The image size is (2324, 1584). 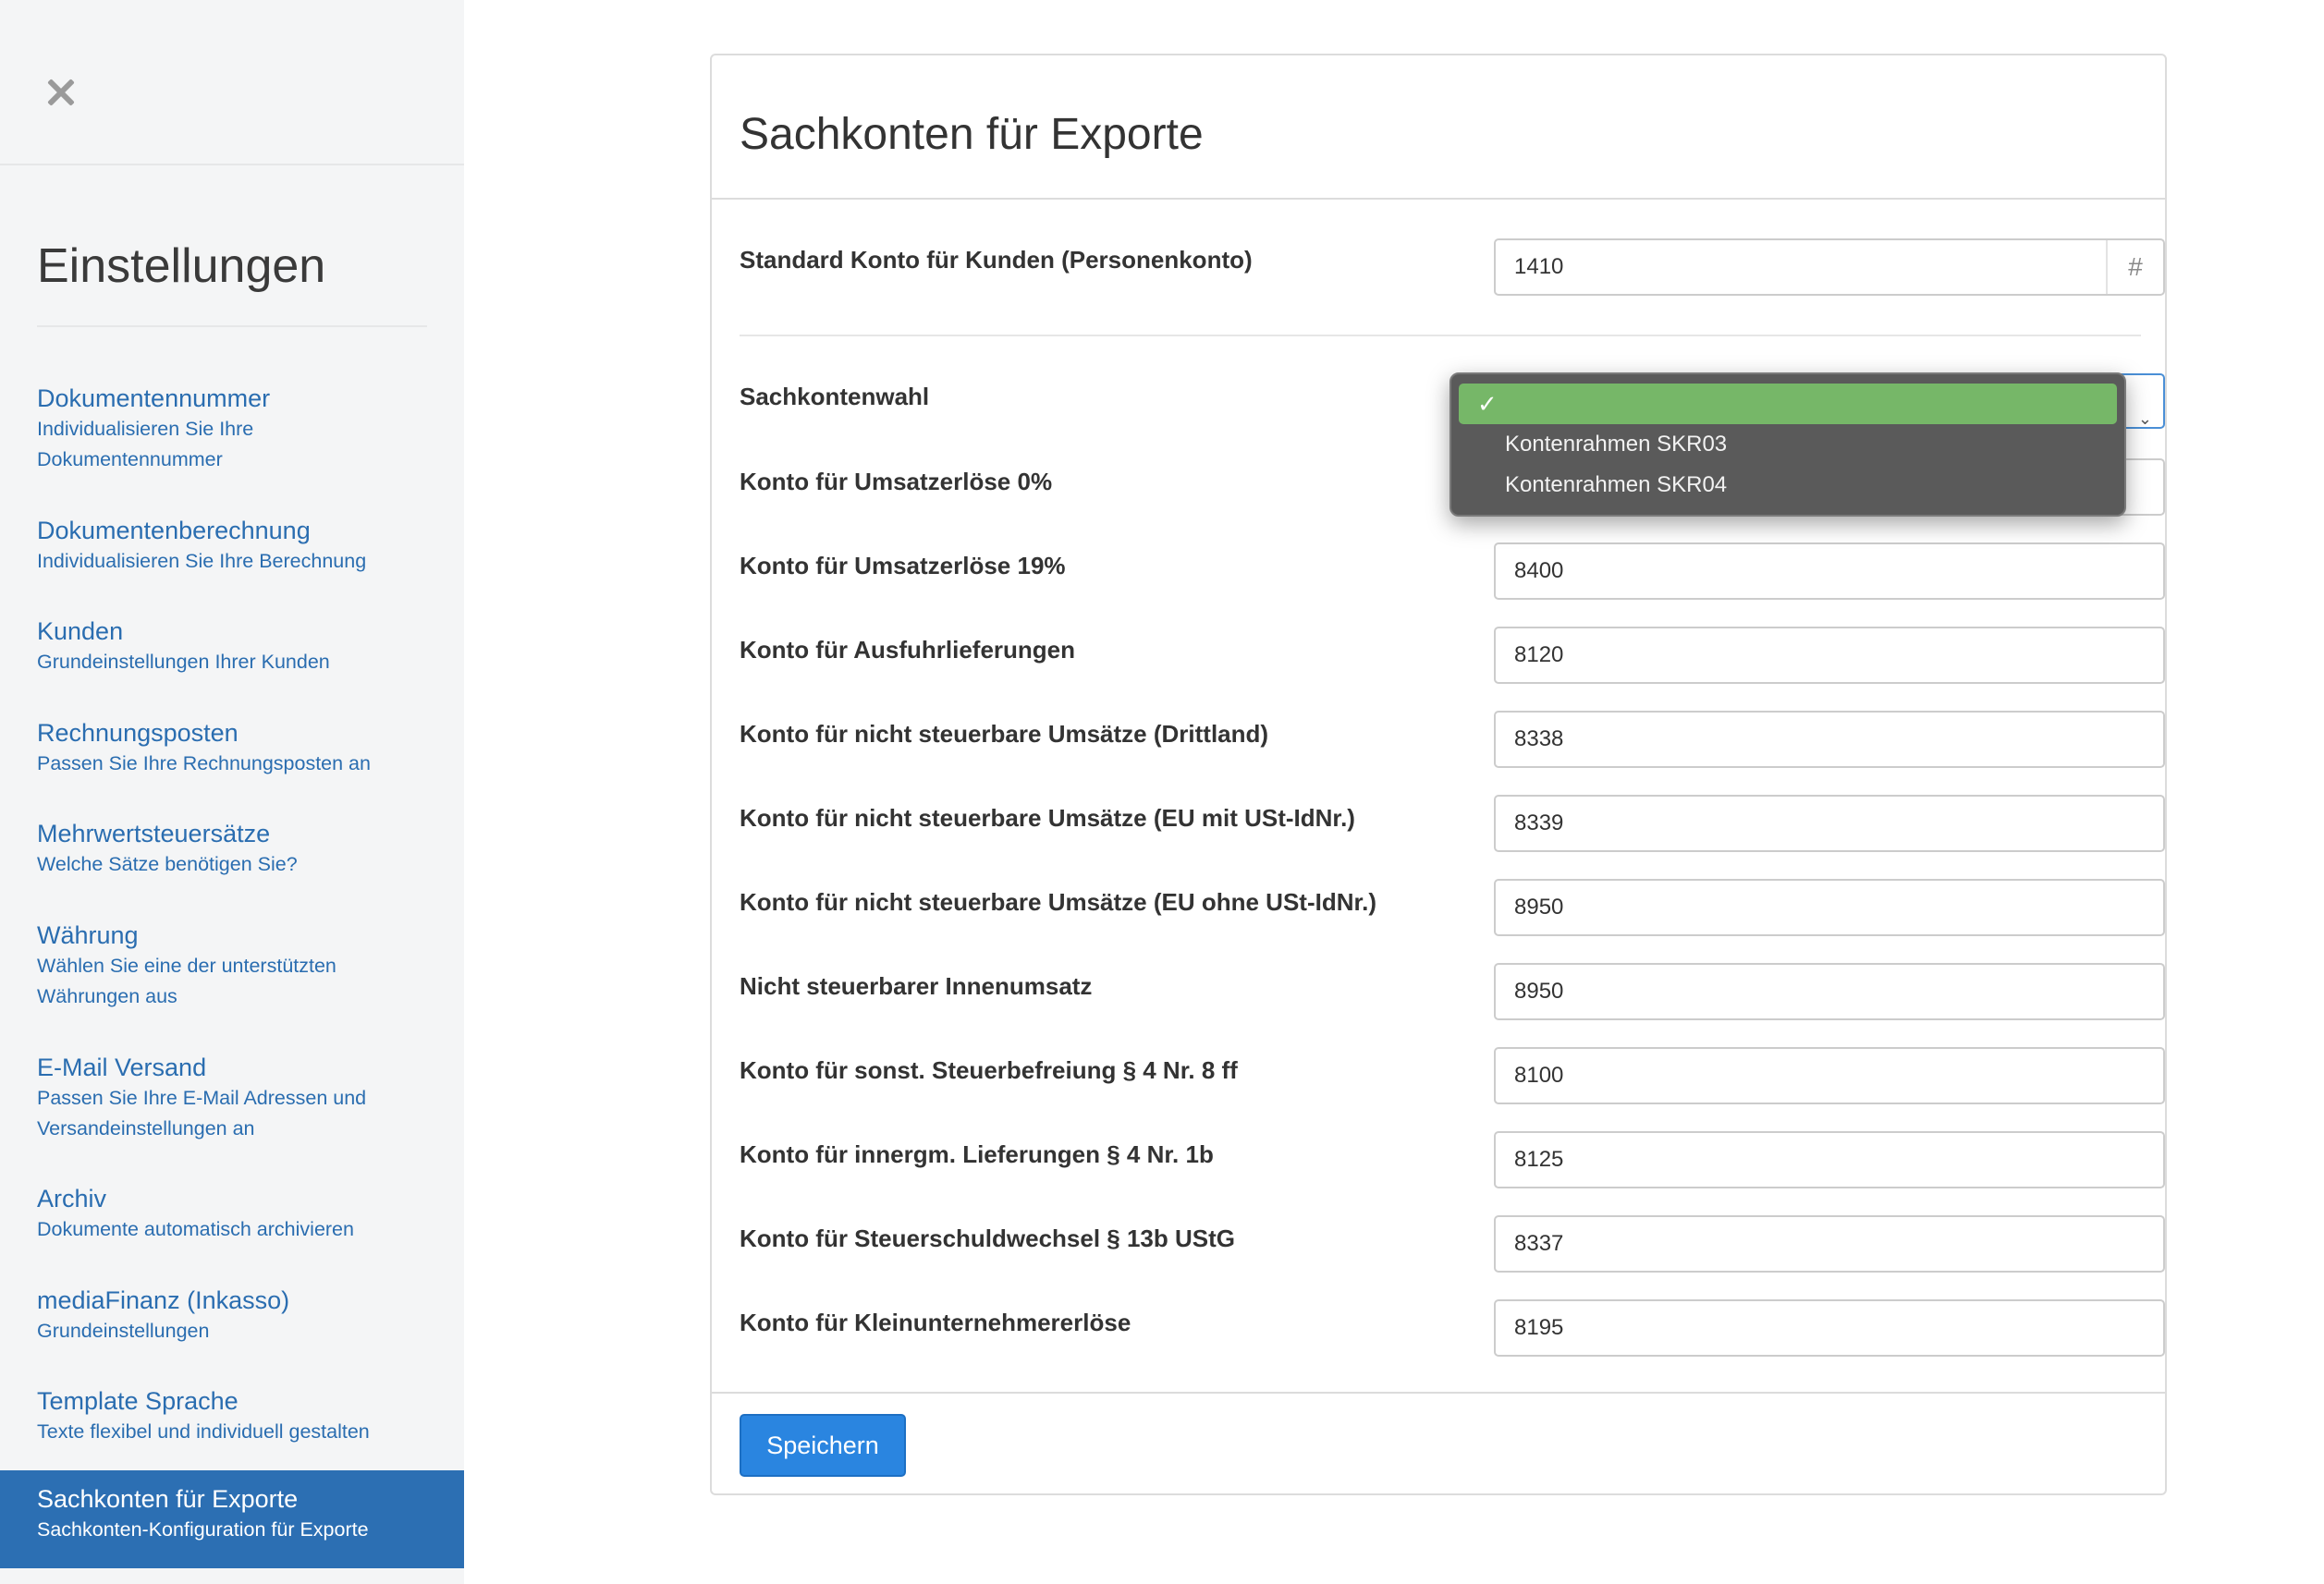 I want to click on dropdown-option-label: Kontenrahmen SKR04, so click(x=1616, y=484).